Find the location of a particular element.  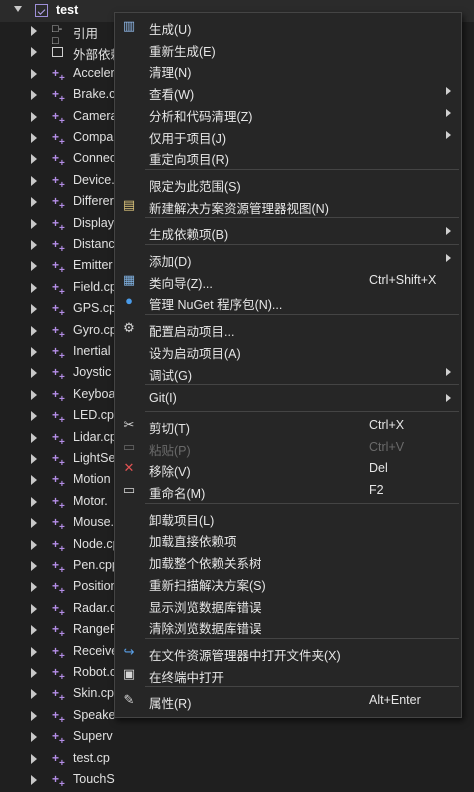

tree-item: + + Position is located at coordinates (65, 587).